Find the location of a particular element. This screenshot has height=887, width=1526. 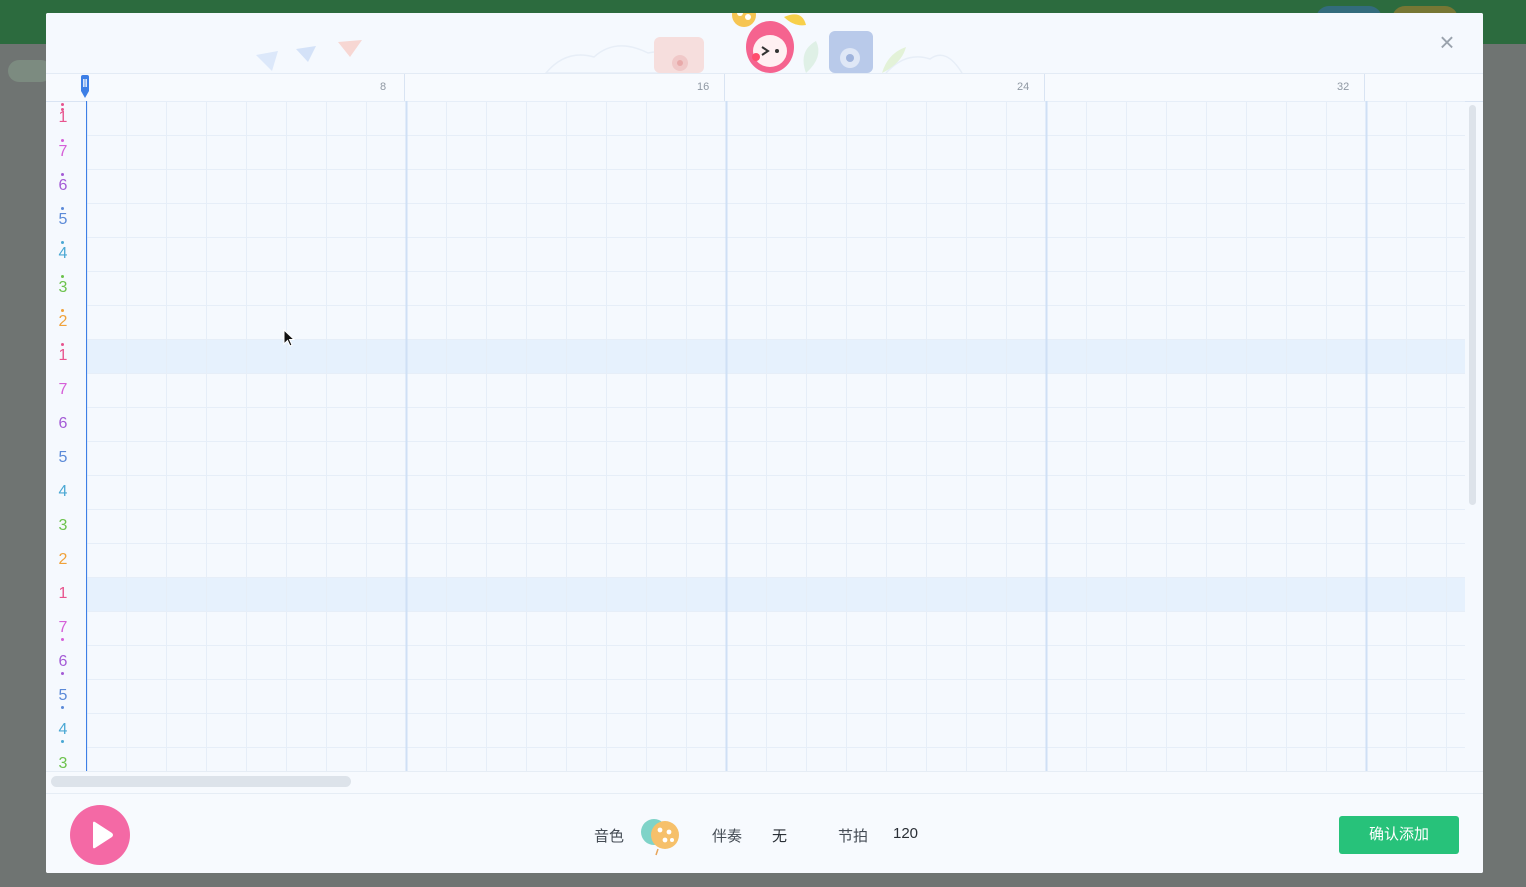

play-button is located at coordinates (100, 835).